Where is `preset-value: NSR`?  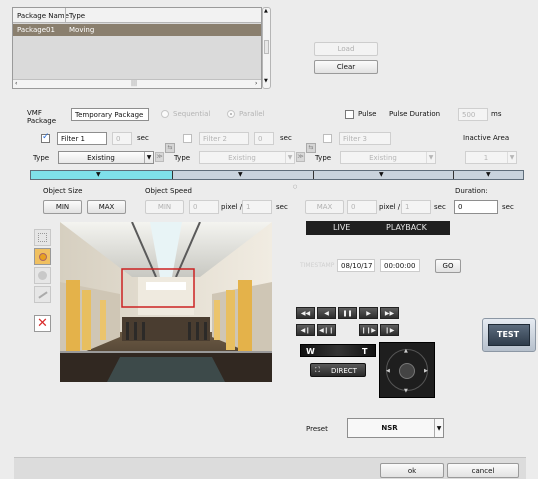
preset-value: NSR is located at coordinates (389, 428).